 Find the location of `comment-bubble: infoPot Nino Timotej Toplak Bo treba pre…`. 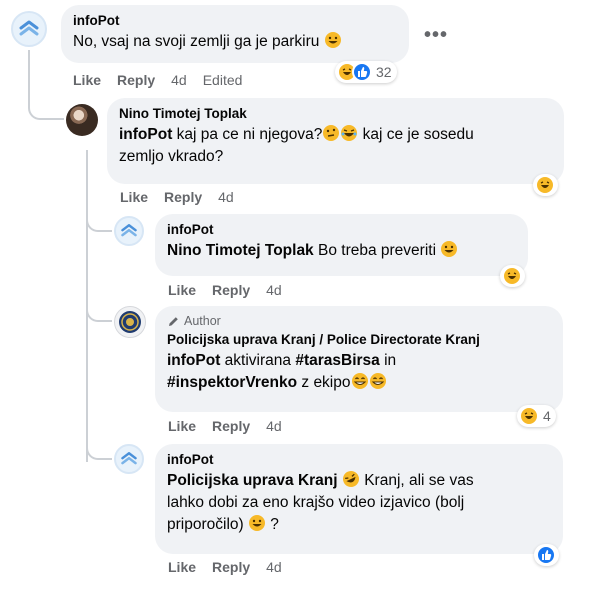

comment-bubble: infoPot Nino Timotej Toplak Bo treba pre… is located at coordinates (341, 245).